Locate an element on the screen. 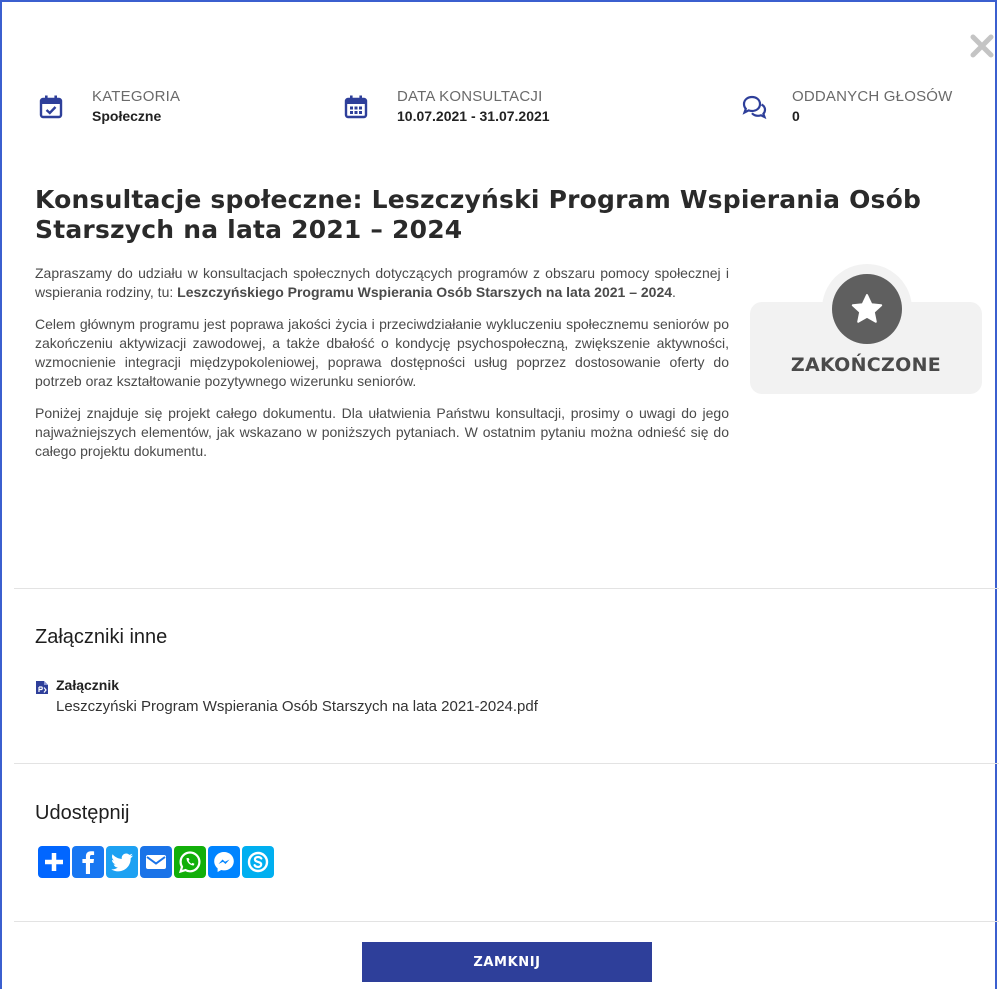  facebook-icon is located at coordinates (88, 862).